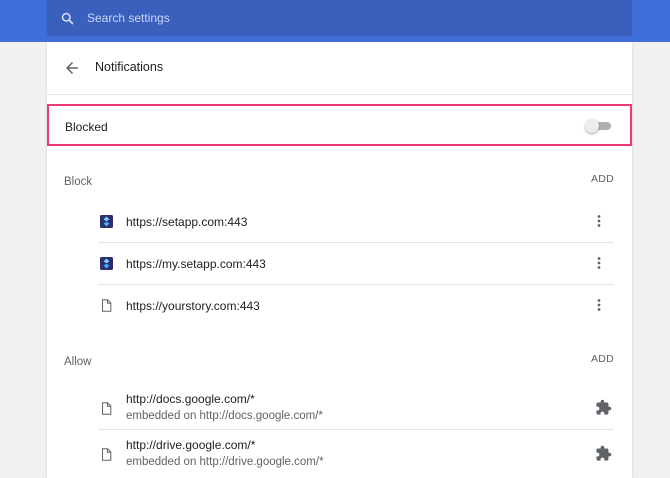  Describe the element at coordinates (337, 18) in the screenshot. I see `search-input` at that location.